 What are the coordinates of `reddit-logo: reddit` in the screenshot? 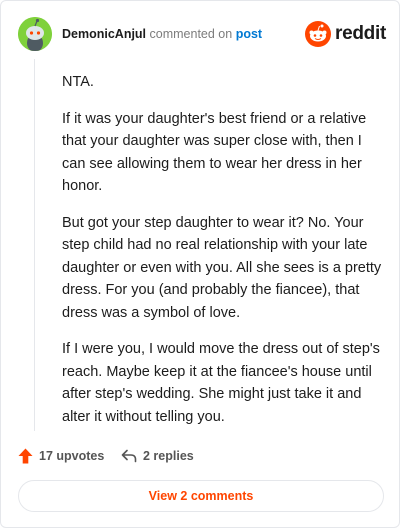 It's located at (345, 34).